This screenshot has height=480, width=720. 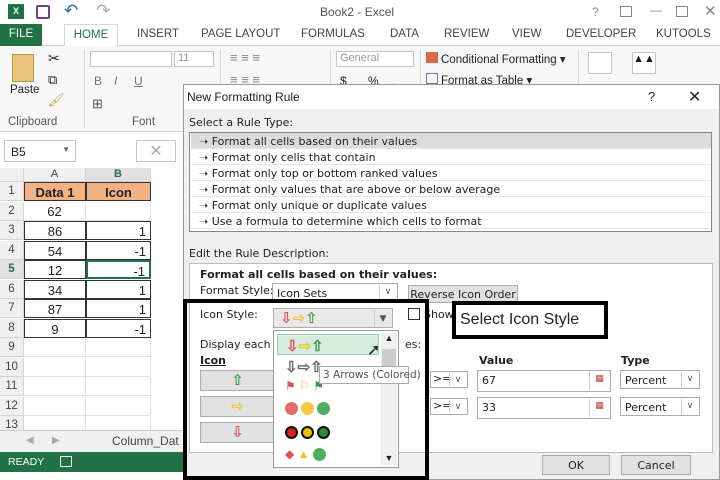 I want to click on rule-type-item: ➝ Format all cells based on their values, so click(x=451, y=141).